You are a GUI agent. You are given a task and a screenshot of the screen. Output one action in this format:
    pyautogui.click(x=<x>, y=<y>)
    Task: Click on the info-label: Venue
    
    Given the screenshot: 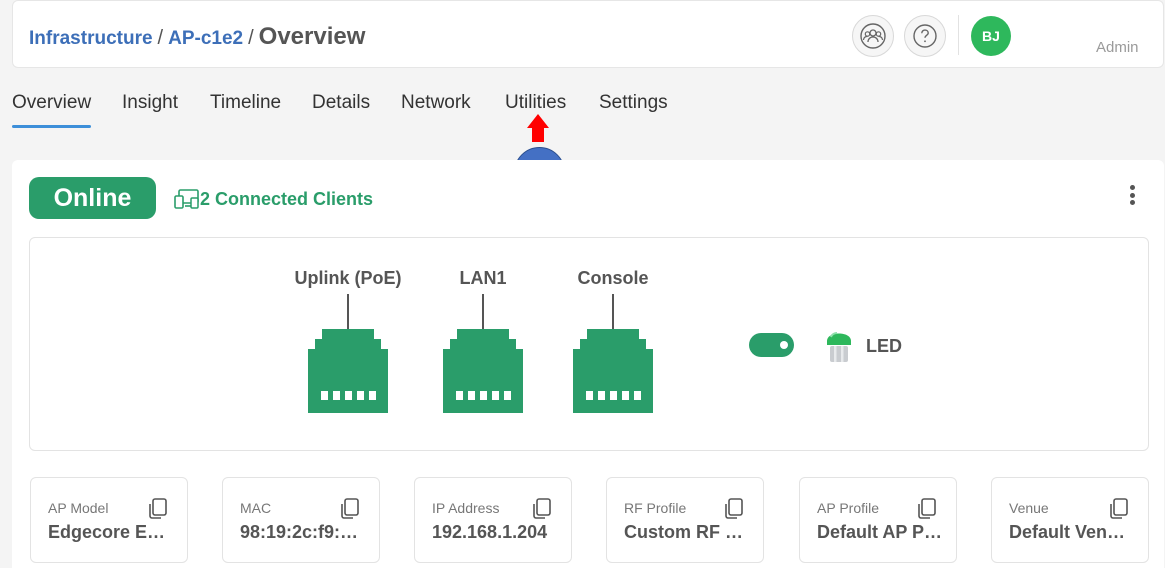 What is the action you would take?
    pyautogui.click(x=1029, y=508)
    